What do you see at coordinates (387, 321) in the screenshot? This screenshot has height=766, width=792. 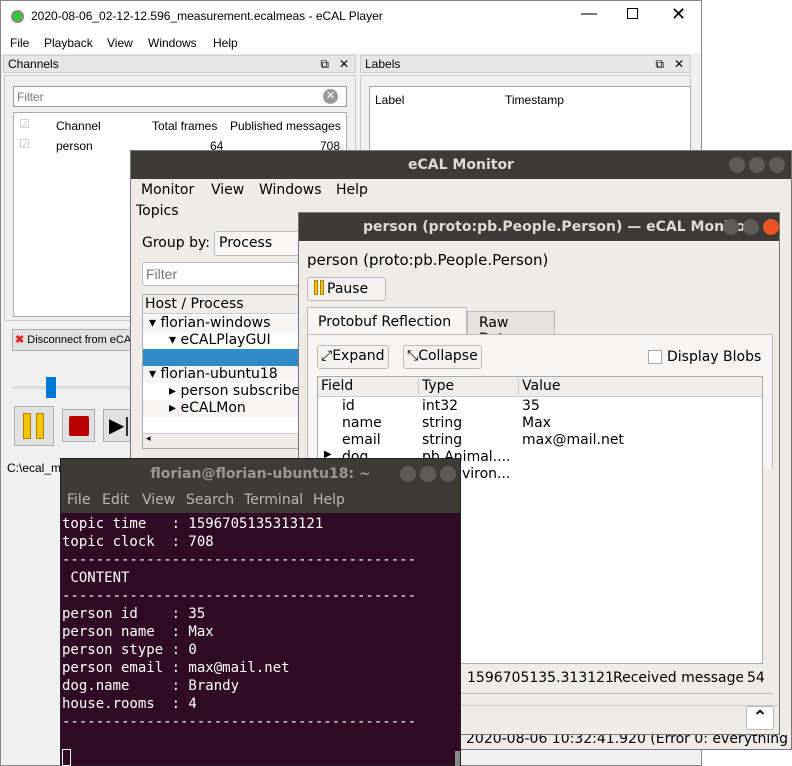 I see `tab-protobuf-reflection: Protobuf Reflection` at bounding box center [387, 321].